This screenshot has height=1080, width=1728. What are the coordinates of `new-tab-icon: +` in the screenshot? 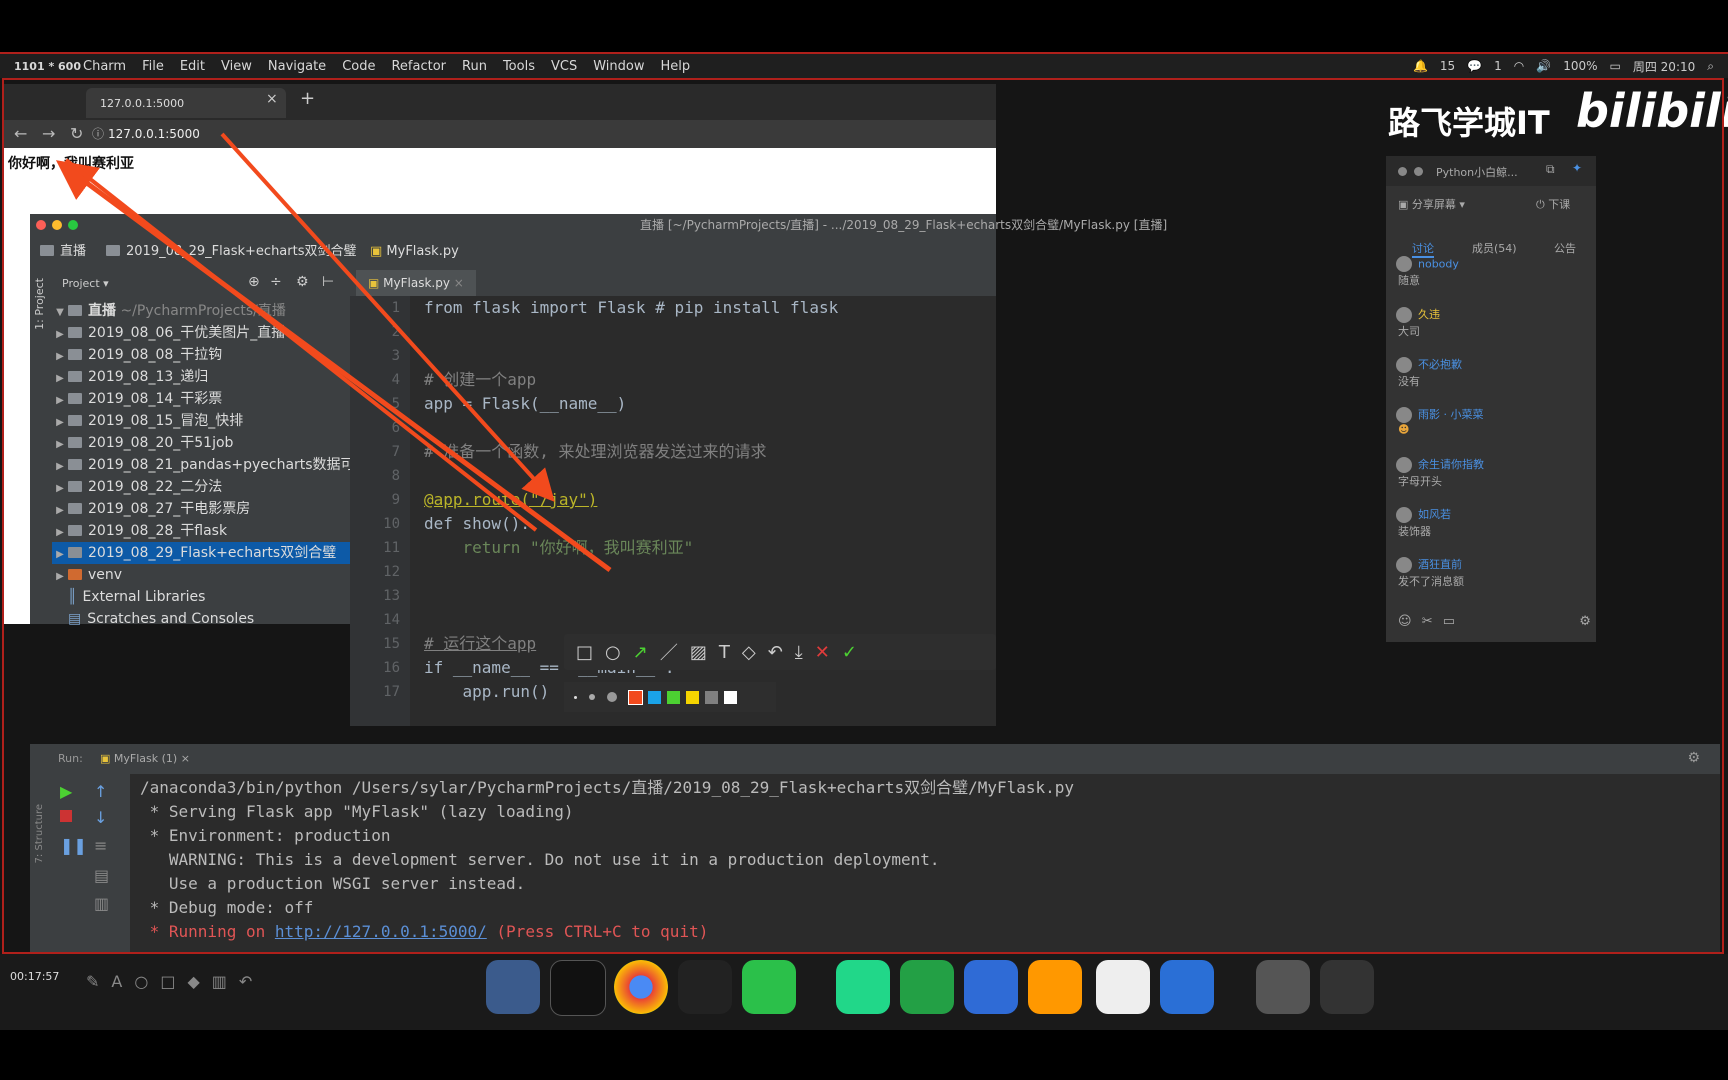 It's located at (307, 98).